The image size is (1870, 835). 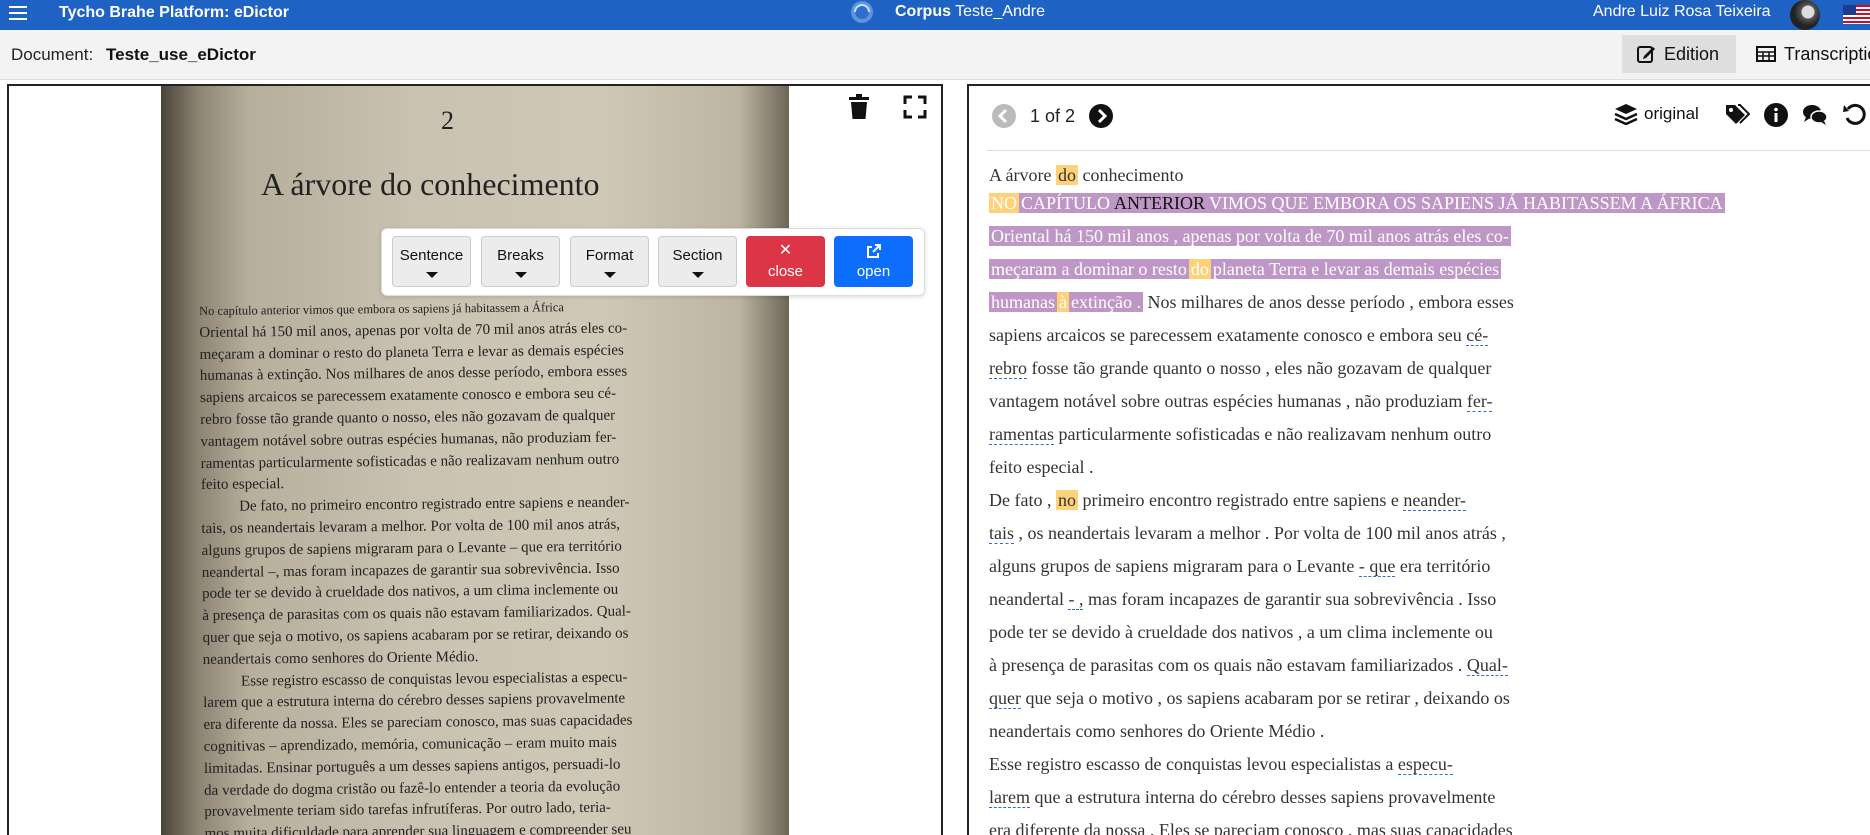 I want to click on token-selected-highlighted: do, so click(x=1199, y=269).